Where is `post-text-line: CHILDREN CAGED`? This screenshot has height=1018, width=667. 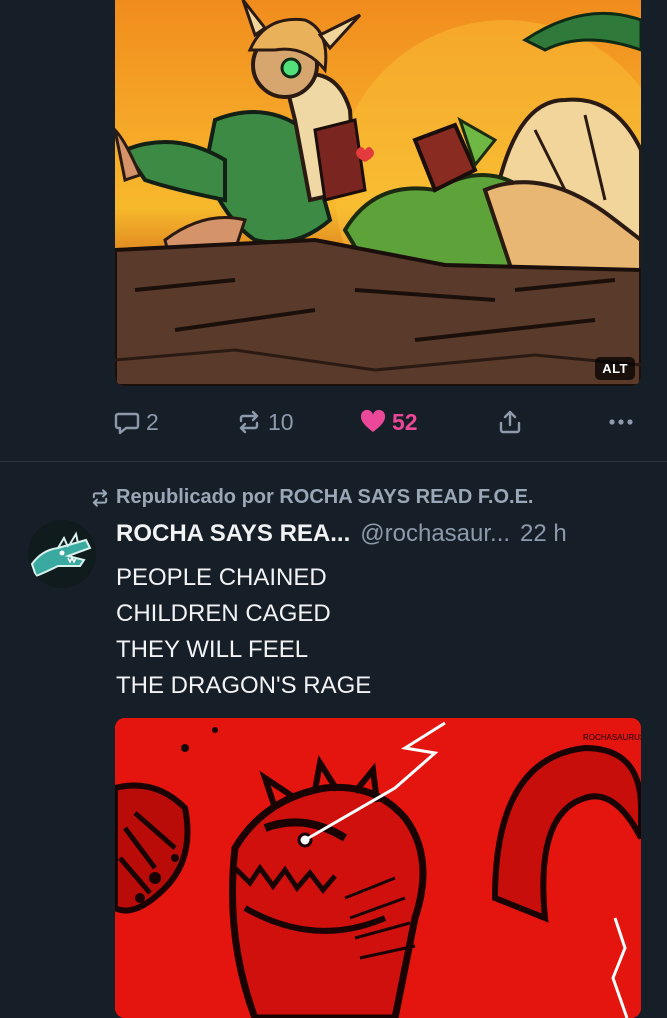 post-text-line: CHILDREN CAGED is located at coordinates (223, 613).